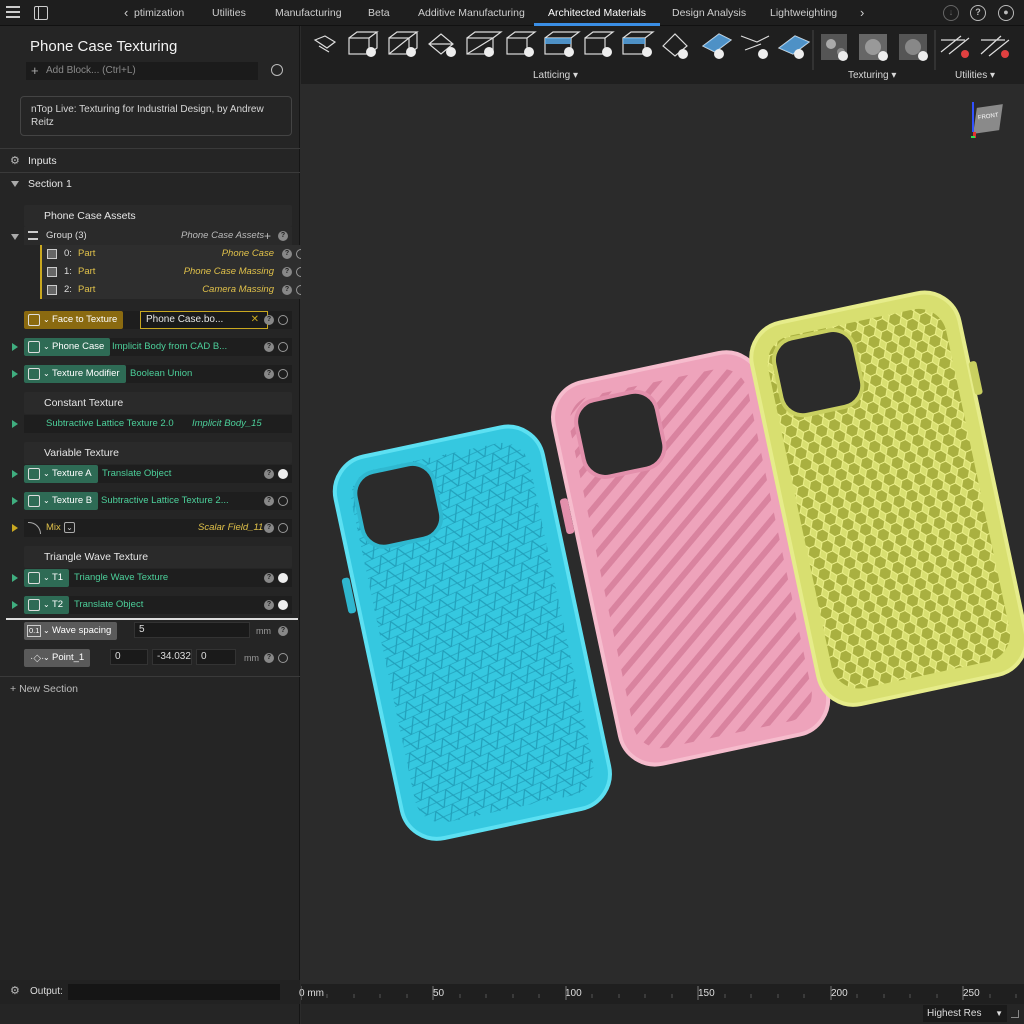 The image size is (1024, 1024). I want to click on section-title: Section 1, so click(50, 184).